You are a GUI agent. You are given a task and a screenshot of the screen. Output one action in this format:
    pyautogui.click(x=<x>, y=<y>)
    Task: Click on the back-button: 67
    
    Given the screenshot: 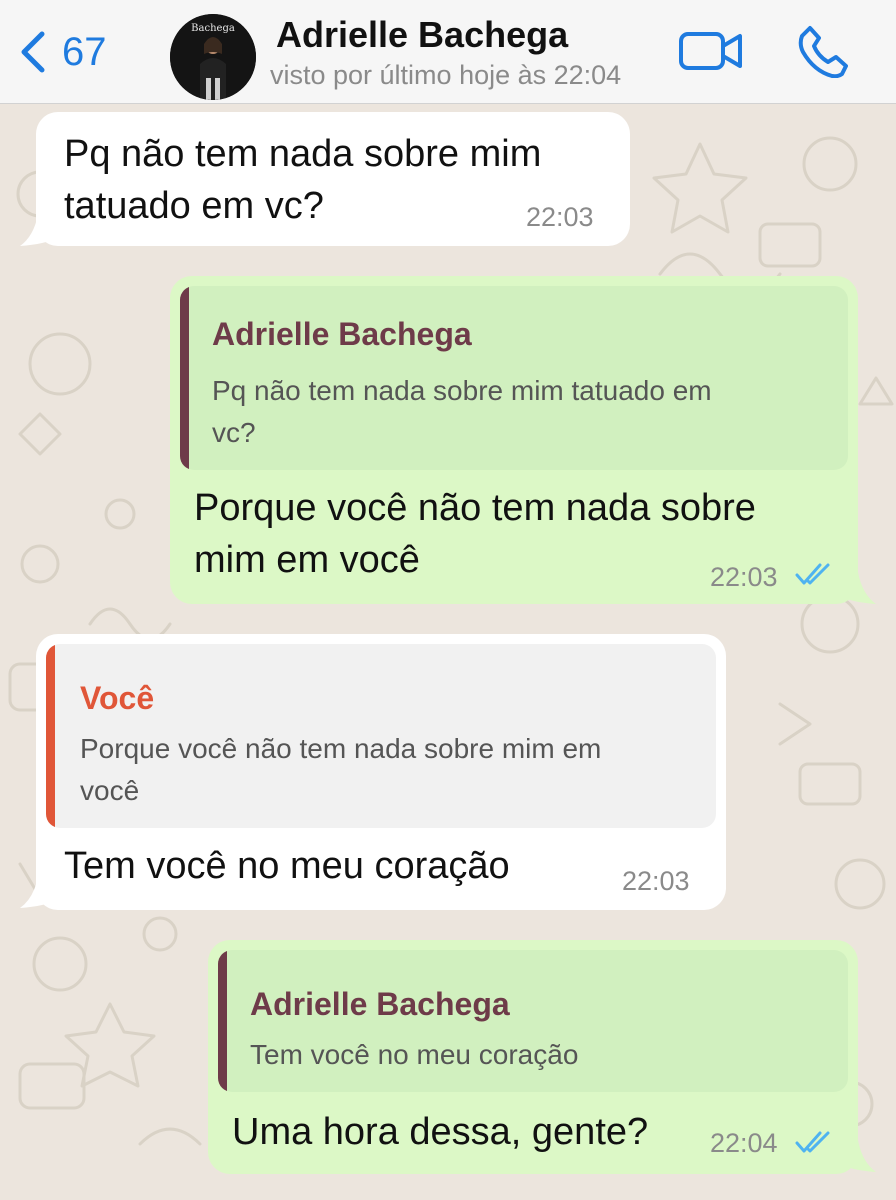 What is the action you would take?
    pyautogui.click(x=71, y=52)
    